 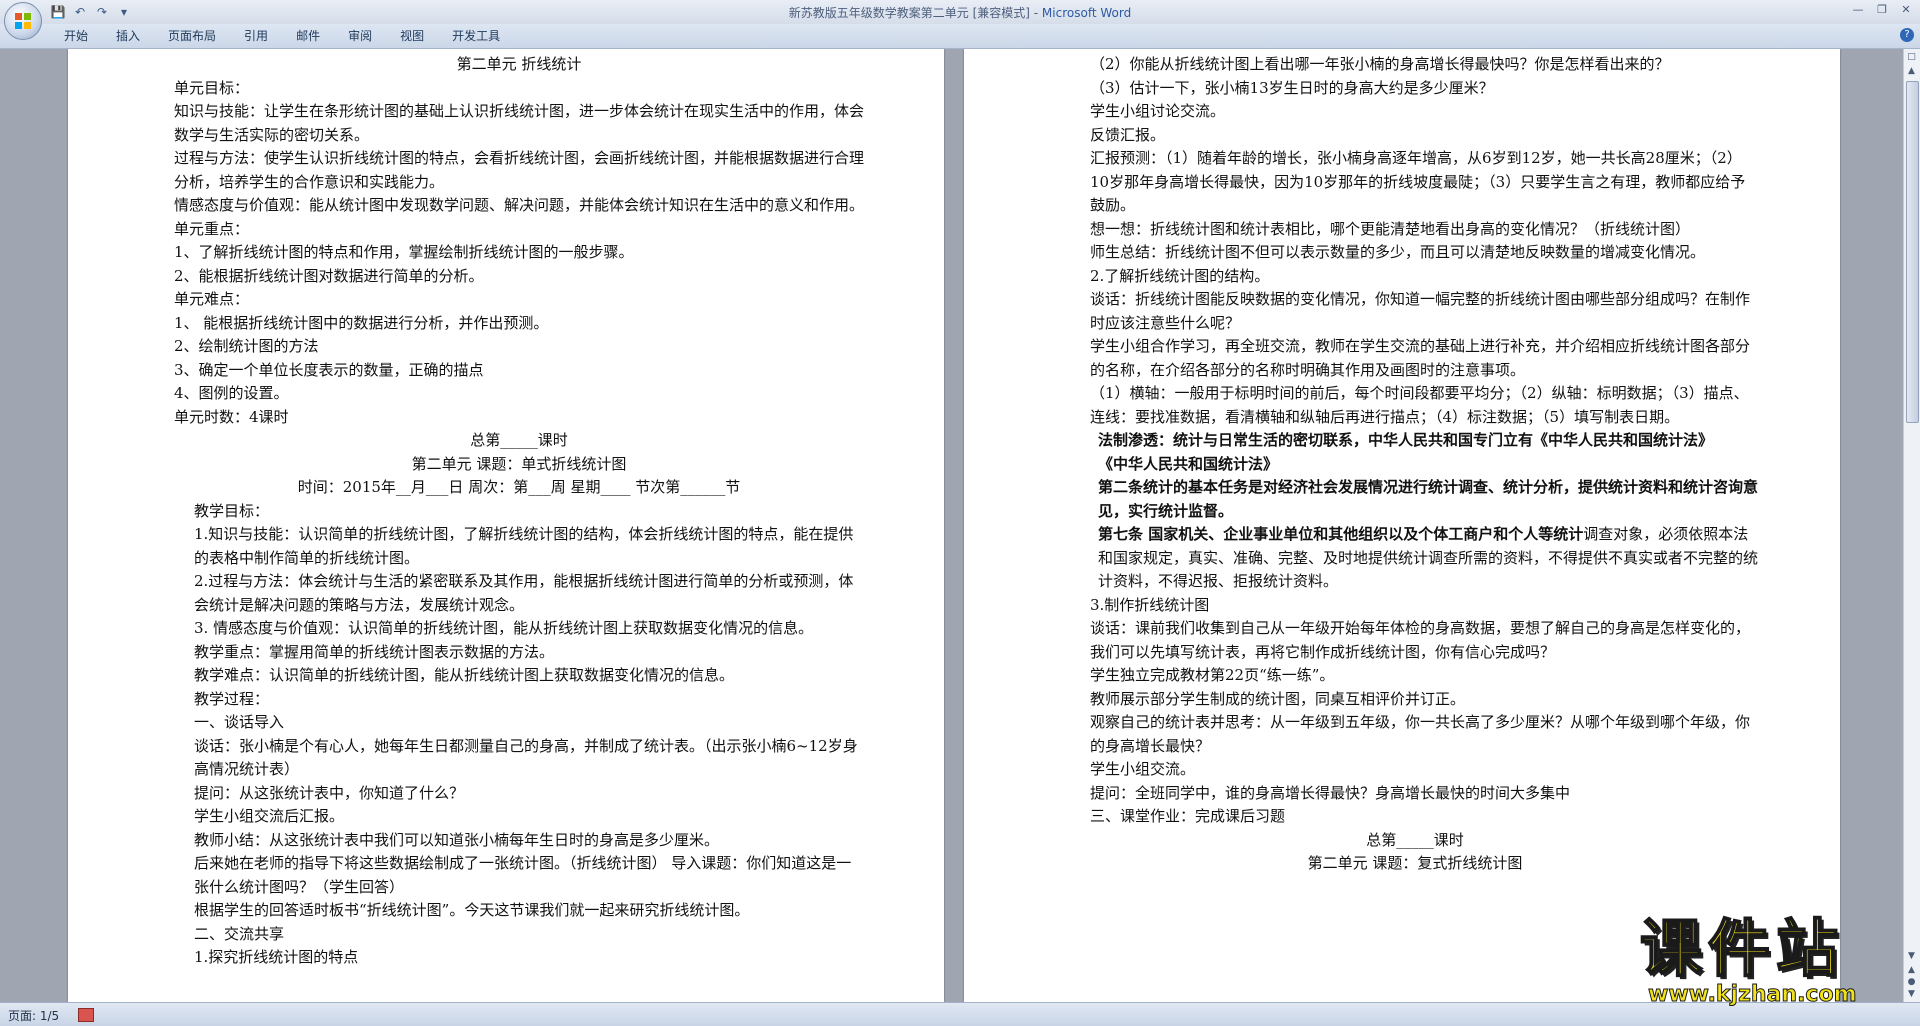 I want to click on paragraph: 二、交流共享, so click(x=239, y=933).